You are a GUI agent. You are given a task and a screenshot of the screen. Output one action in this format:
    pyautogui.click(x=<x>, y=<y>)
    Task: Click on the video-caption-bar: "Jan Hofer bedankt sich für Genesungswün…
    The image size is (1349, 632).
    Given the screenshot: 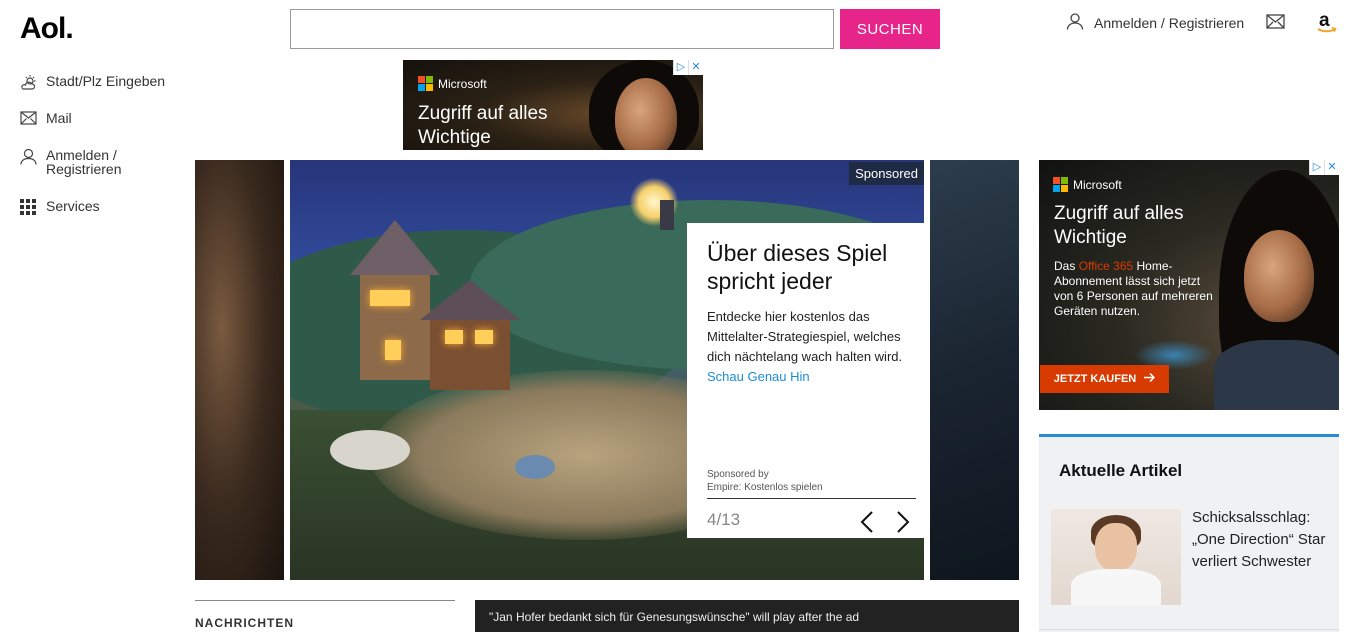 What is the action you would take?
    pyautogui.click(x=747, y=616)
    